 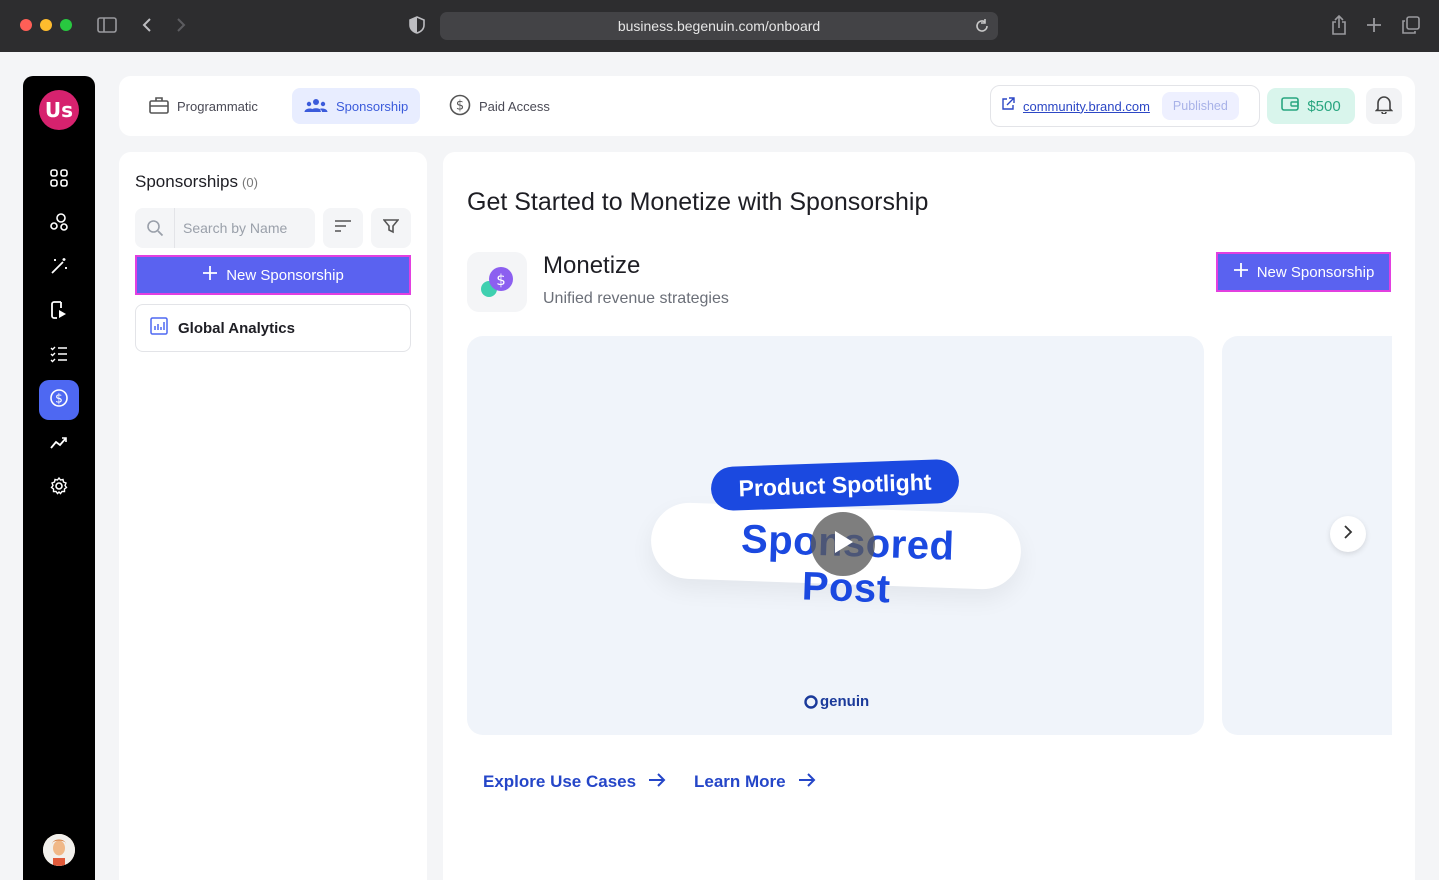 I want to click on wallet-icon, so click(x=1290, y=106).